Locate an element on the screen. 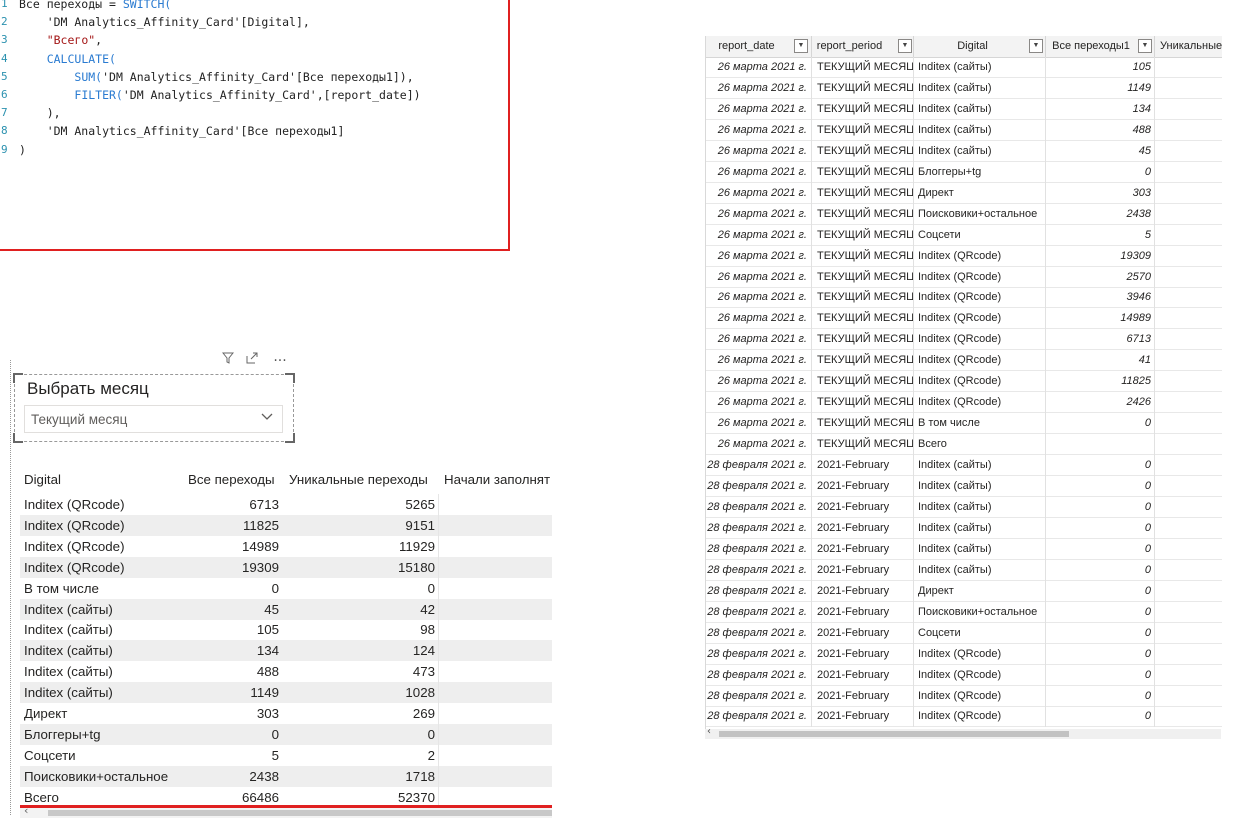  table-row: Поисковики+остальное 2438 1718 is located at coordinates (286, 776).